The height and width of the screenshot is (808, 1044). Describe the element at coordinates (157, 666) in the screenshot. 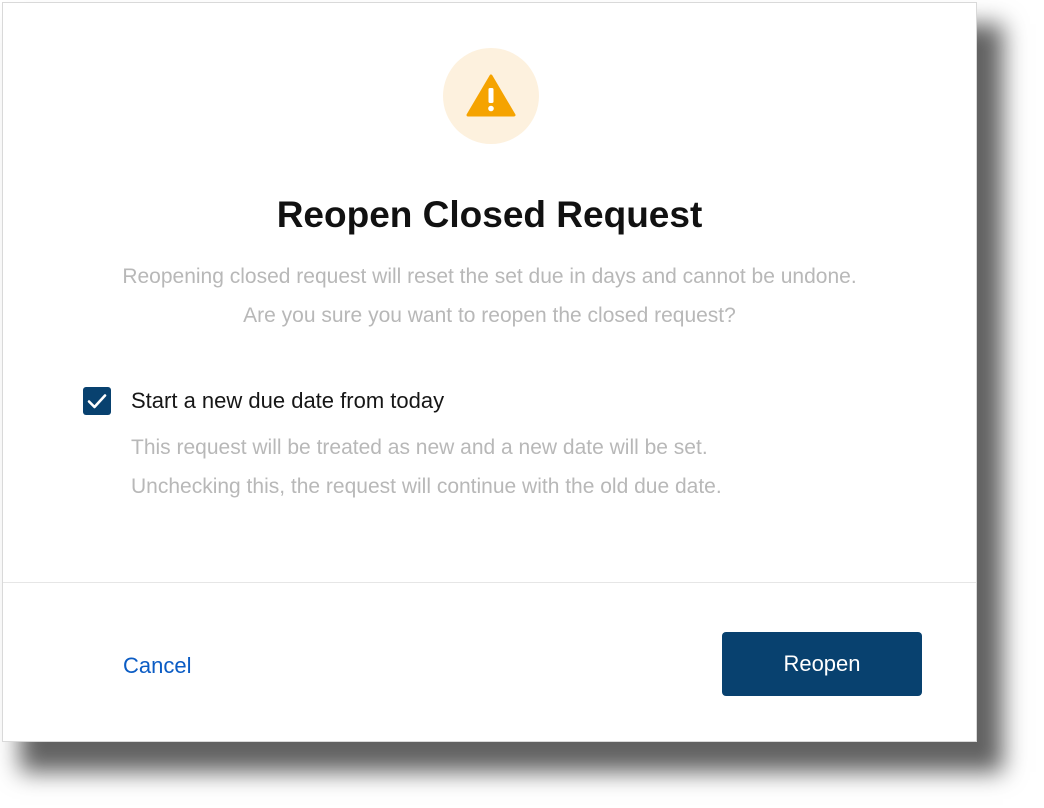

I see `cancel-button: Cancel` at that location.